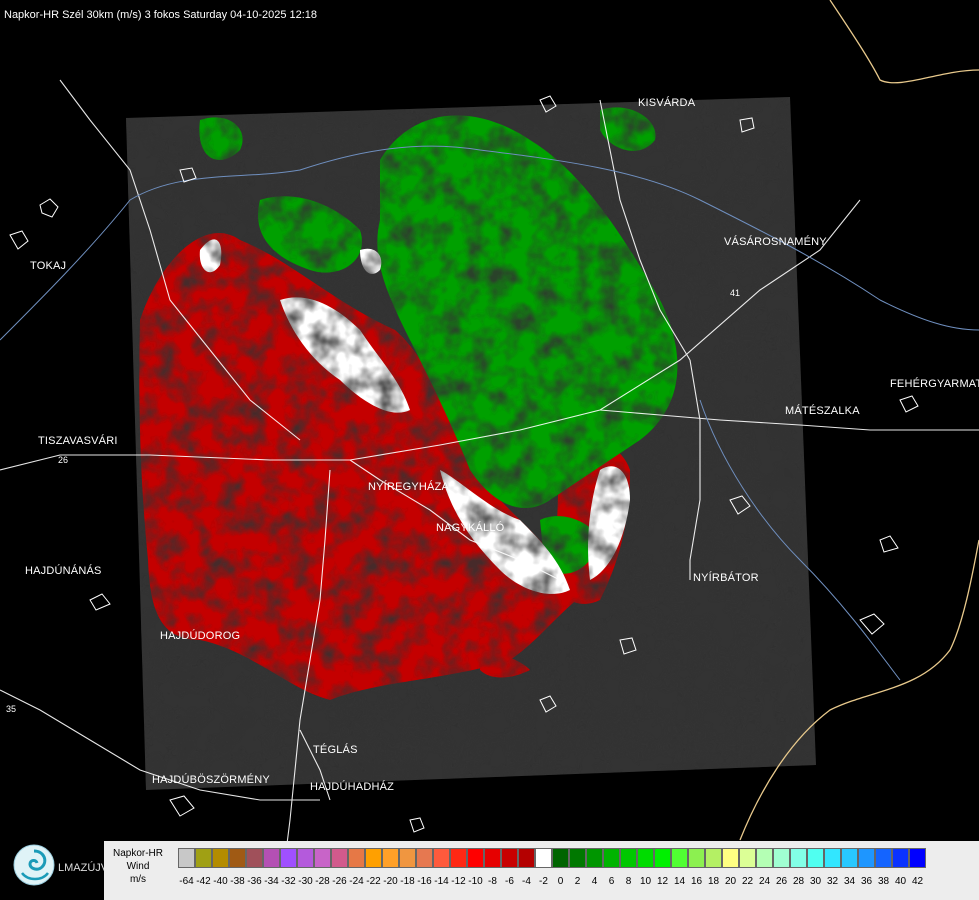 The image size is (979, 900). I want to click on city-label: HAJDÚNÁNÁS, so click(63, 571).